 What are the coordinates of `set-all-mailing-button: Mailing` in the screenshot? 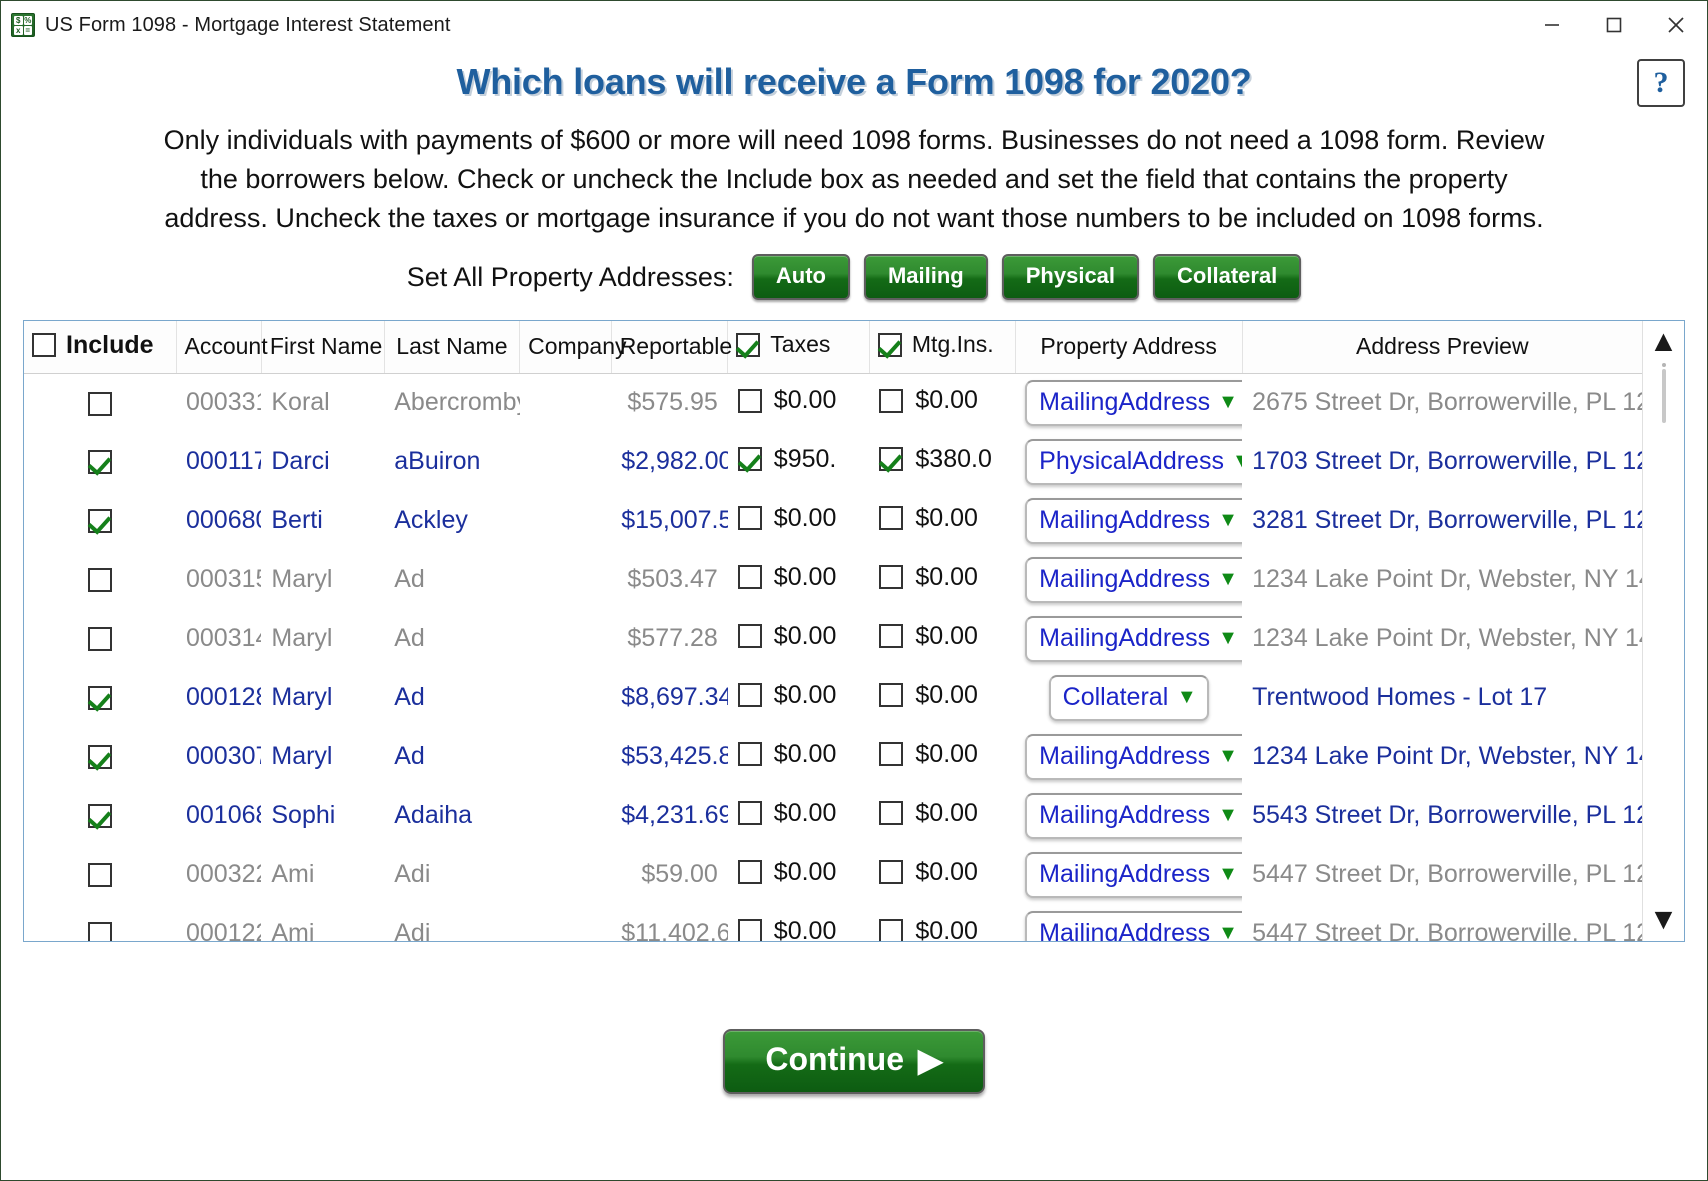 It's located at (925, 277).